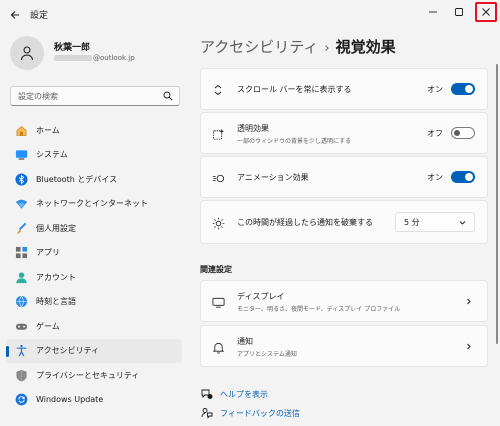  What do you see at coordinates (216, 269) in the screenshot?
I see `related-settings-heading: 関連設定` at bounding box center [216, 269].